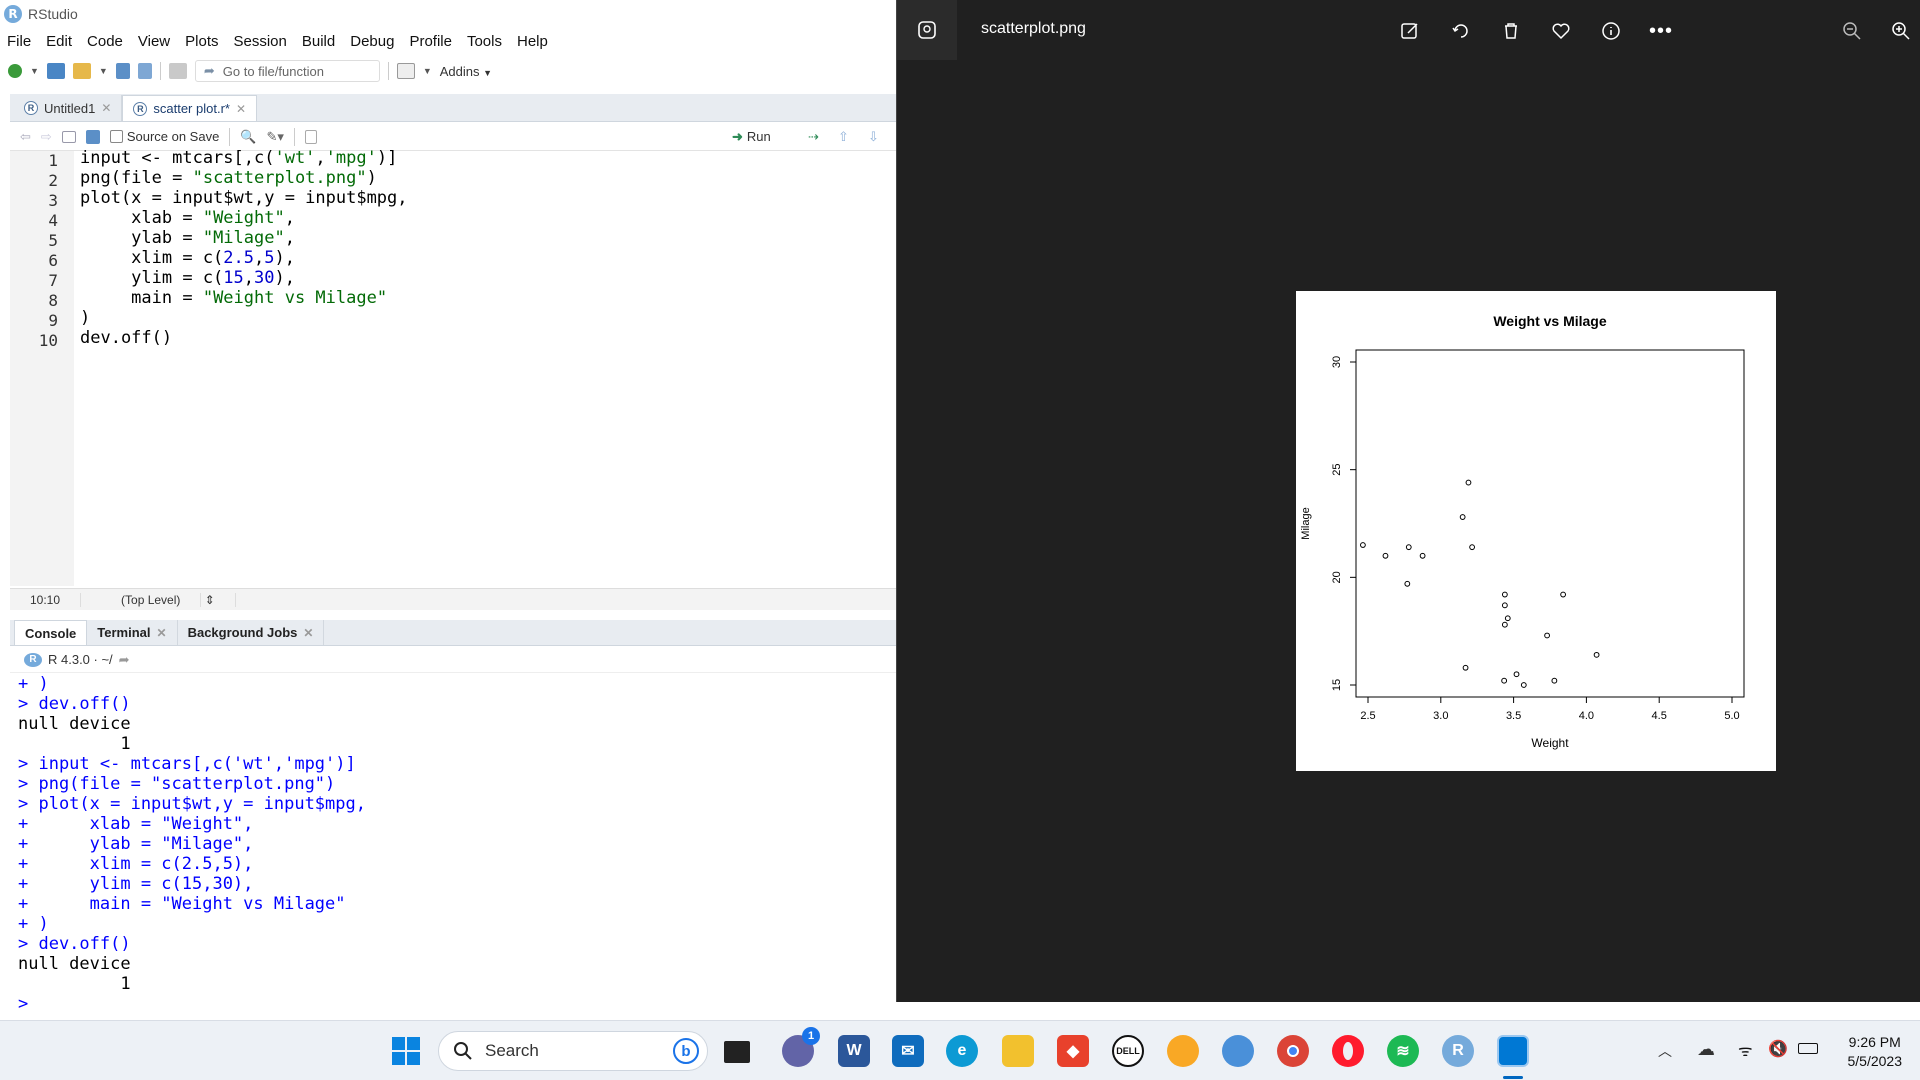 The height and width of the screenshot is (1080, 1920). I want to click on plot-frame, so click(1550, 523).